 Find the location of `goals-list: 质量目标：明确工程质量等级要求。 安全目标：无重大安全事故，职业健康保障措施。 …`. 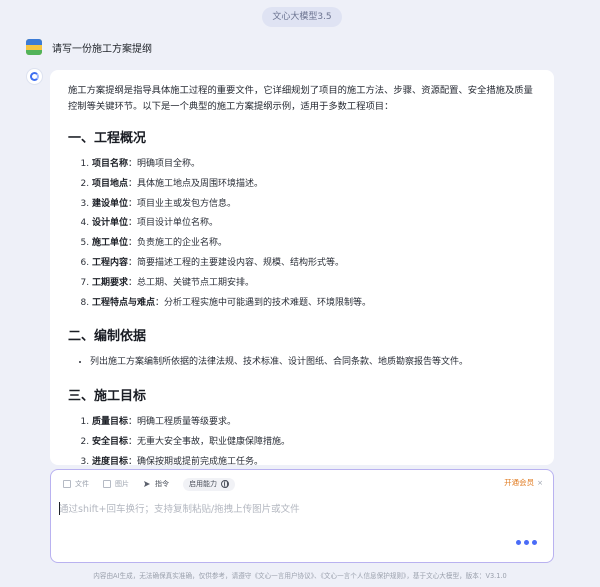

goals-list: 质量目标：明确工程质量等级要求。 安全目标：无重大安全事故，职业健康保障措施。 … is located at coordinates (302, 439).